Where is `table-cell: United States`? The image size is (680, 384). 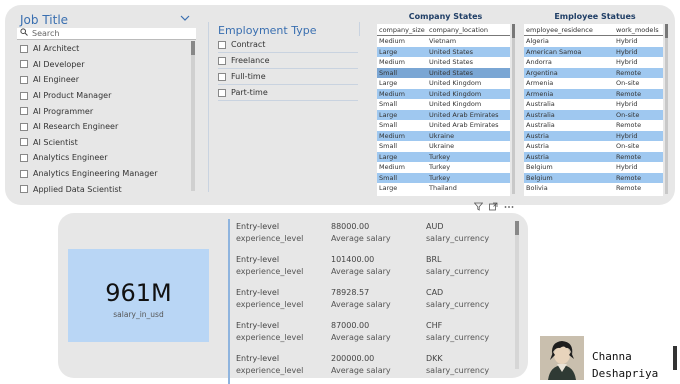
table-cell: United States is located at coordinates (451, 72).